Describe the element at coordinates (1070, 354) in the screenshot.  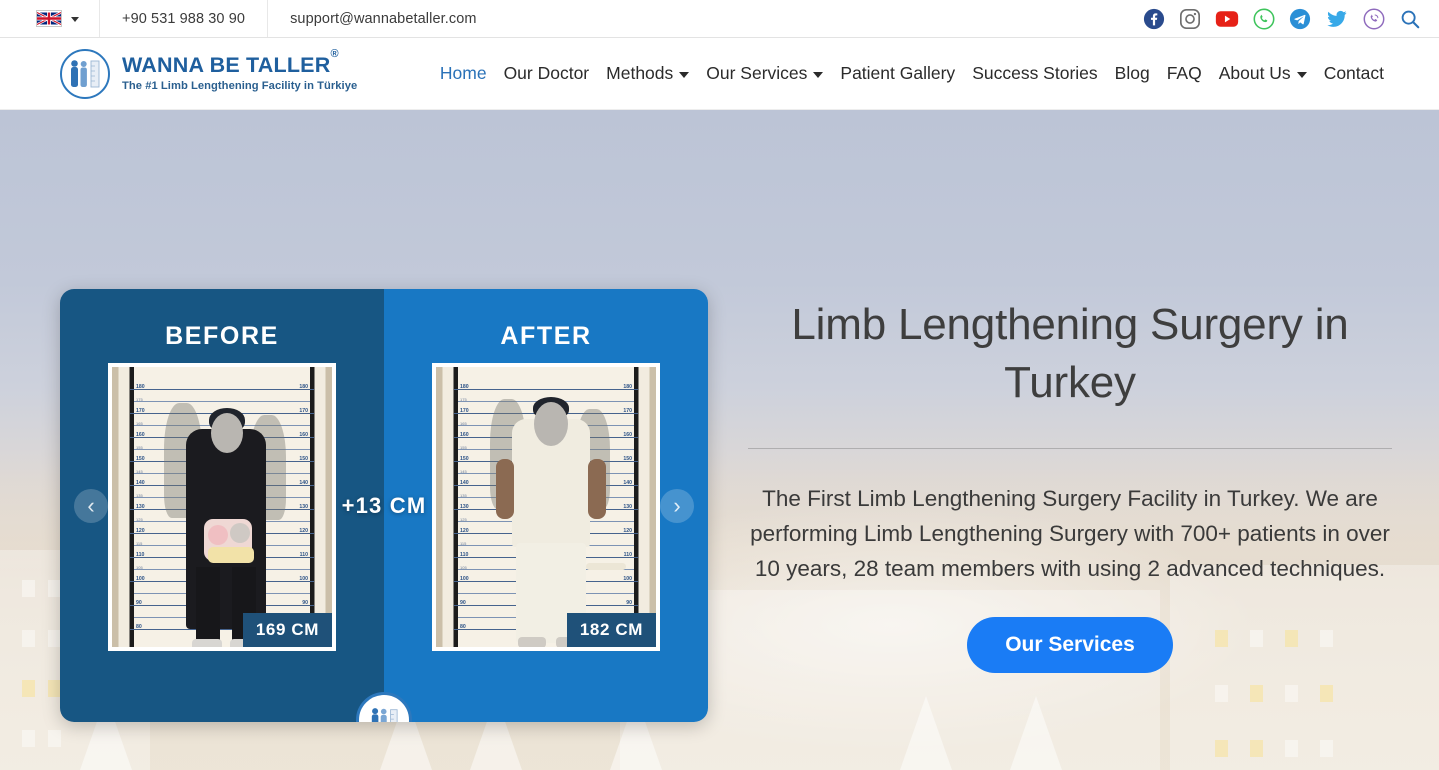
I see `hero-title: Limb Lengthening Surgery in Turkey` at that location.